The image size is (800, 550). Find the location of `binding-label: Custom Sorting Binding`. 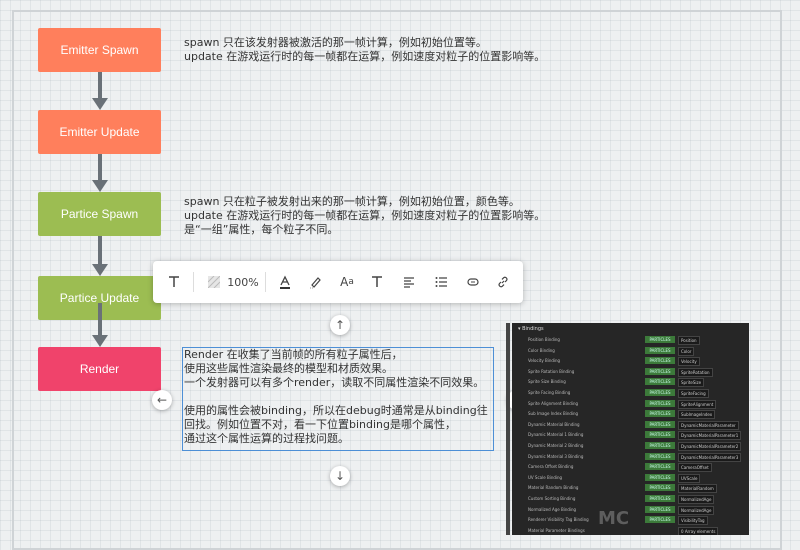

binding-label: Custom Sorting Binding is located at coordinates (552, 498).